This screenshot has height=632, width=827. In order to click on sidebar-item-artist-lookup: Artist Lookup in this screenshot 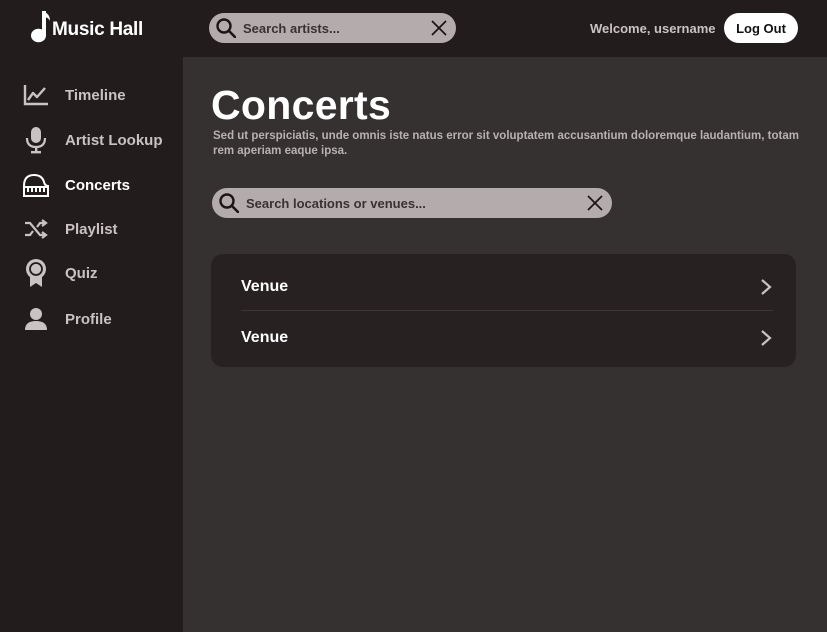, I will do `click(97, 140)`.